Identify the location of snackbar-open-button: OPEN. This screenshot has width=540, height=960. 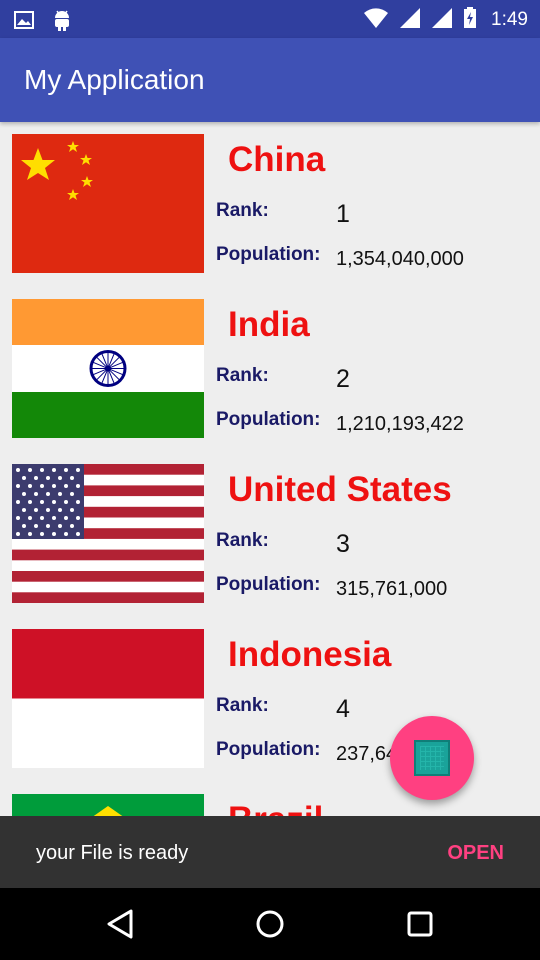
(475, 853).